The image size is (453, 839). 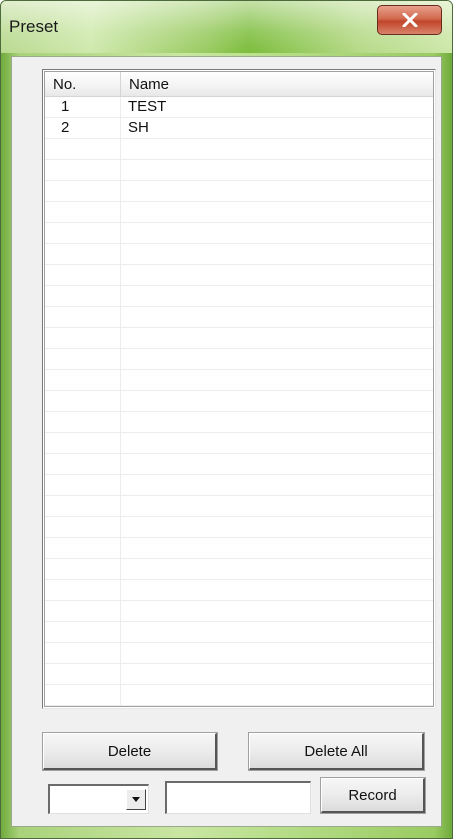 I want to click on delete-all-button: Delete All, so click(x=336, y=751).